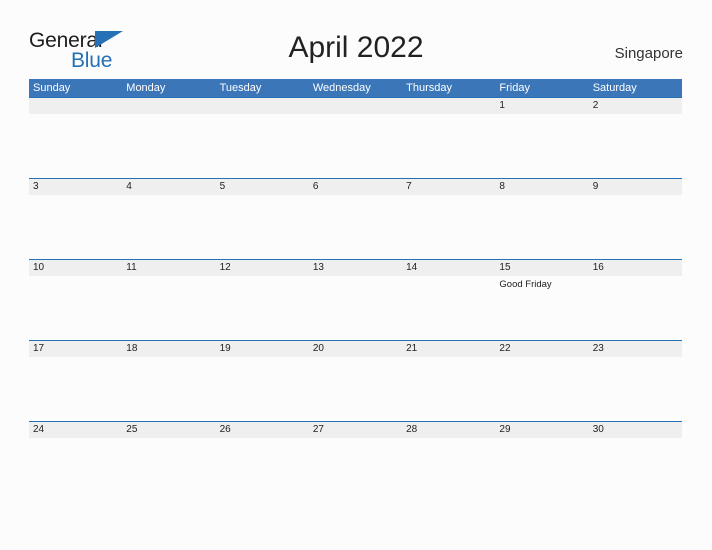 This screenshot has height=550, width=712. I want to click on day-cell: 21, so click(449, 381).